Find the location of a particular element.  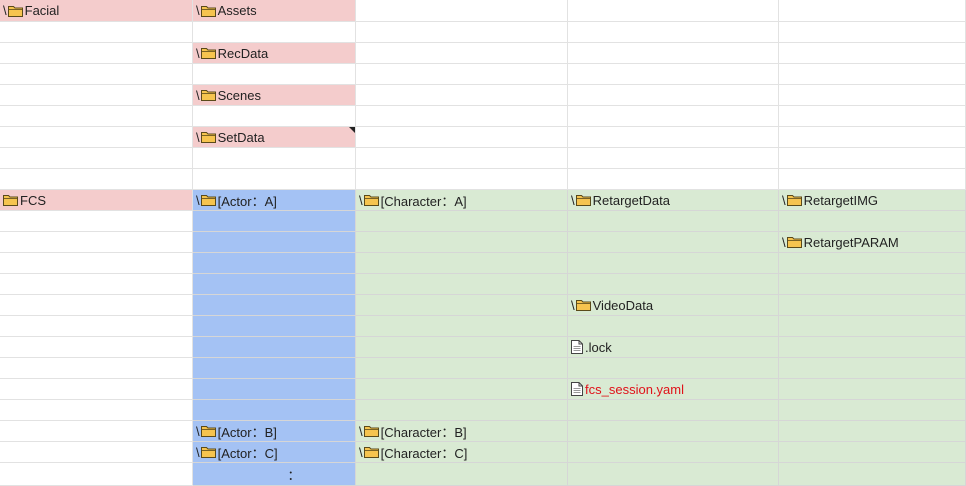

cell-scenes: \ Scenes is located at coordinates (274, 95).